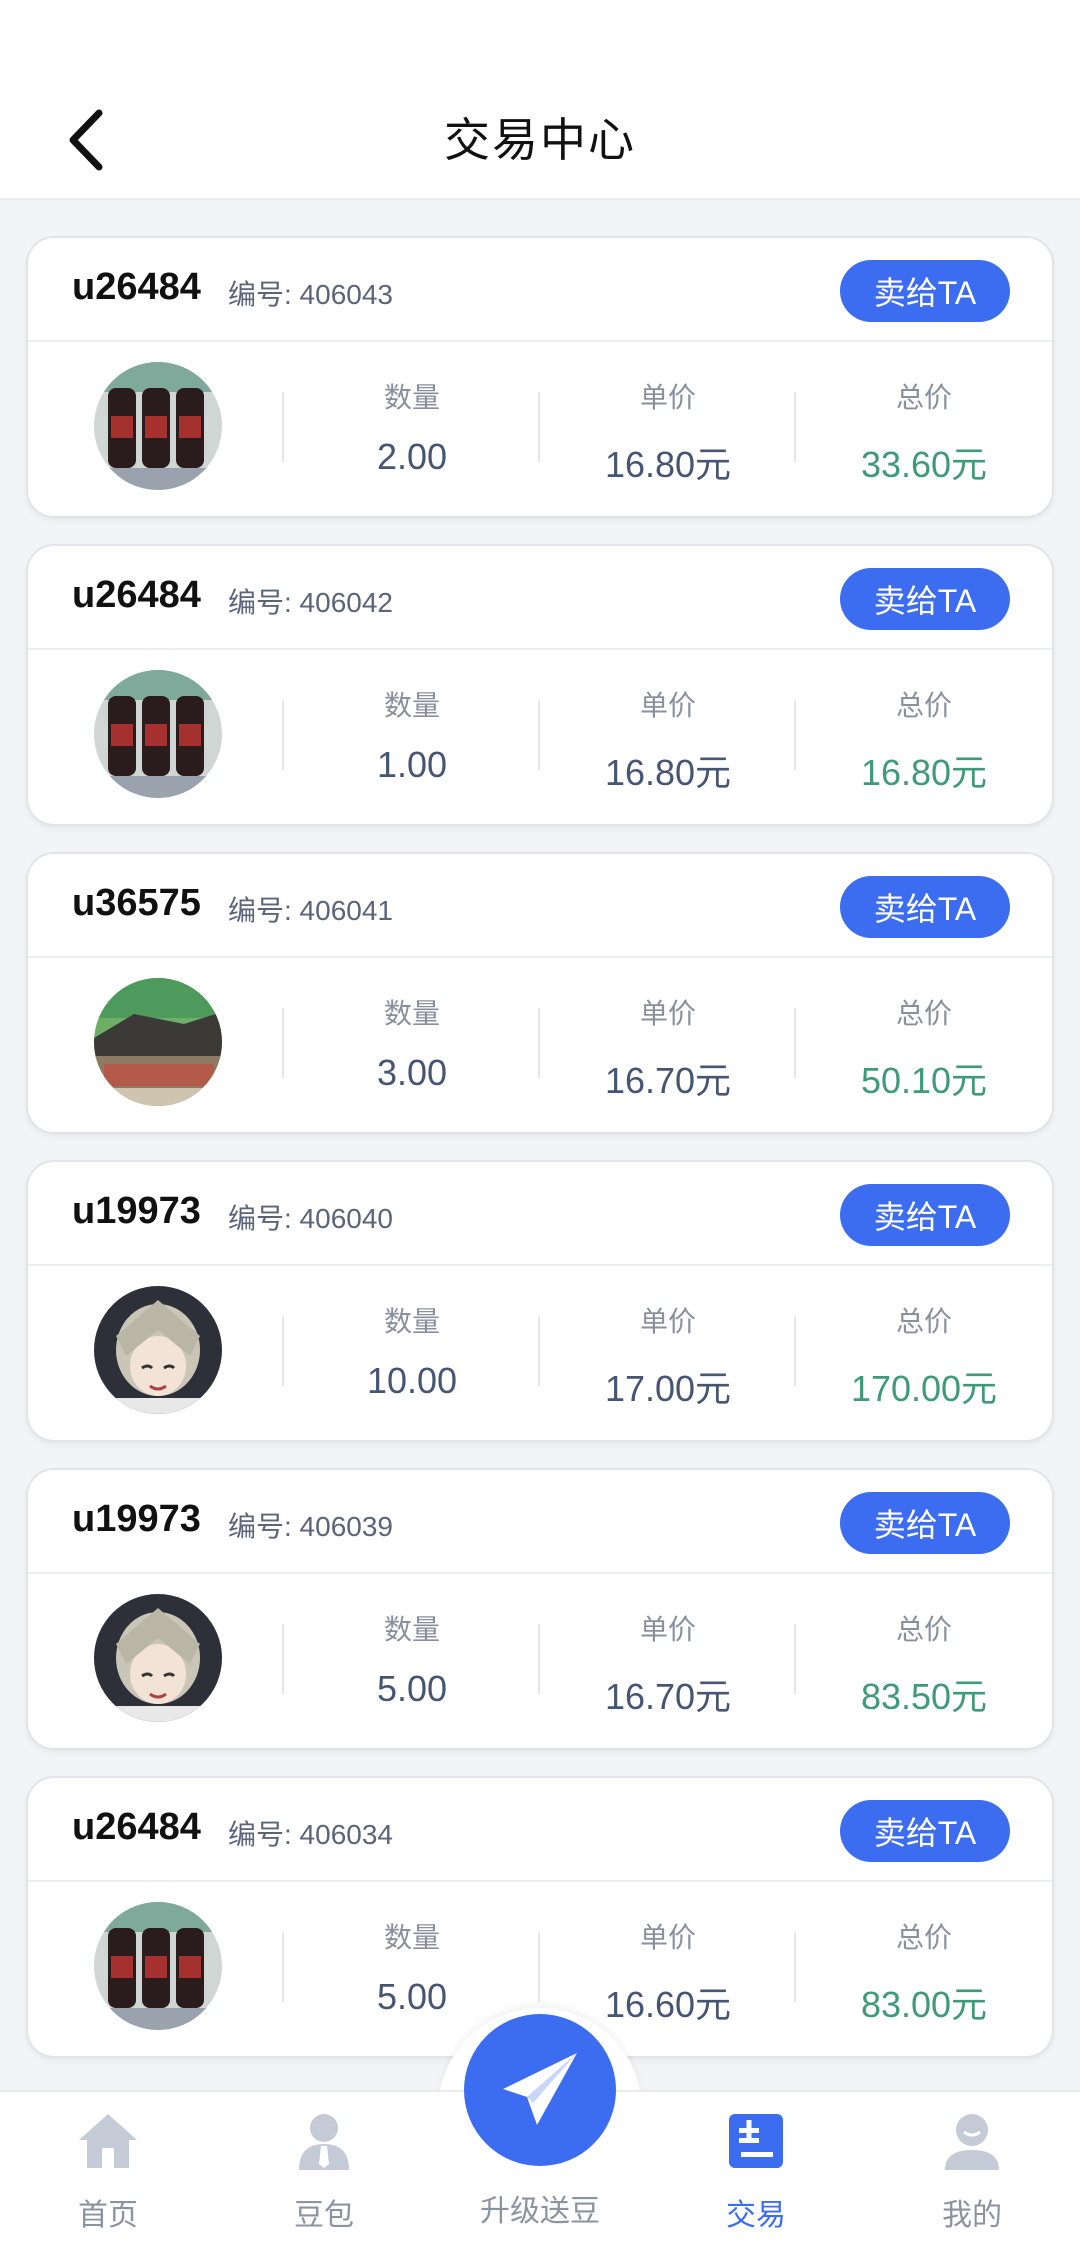 This screenshot has width=1080, height=2244. Describe the element at coordinates (540, 598) in the screenshot. I see `order-card-header: u26484 编号: 406042 卖给TA` at that location.